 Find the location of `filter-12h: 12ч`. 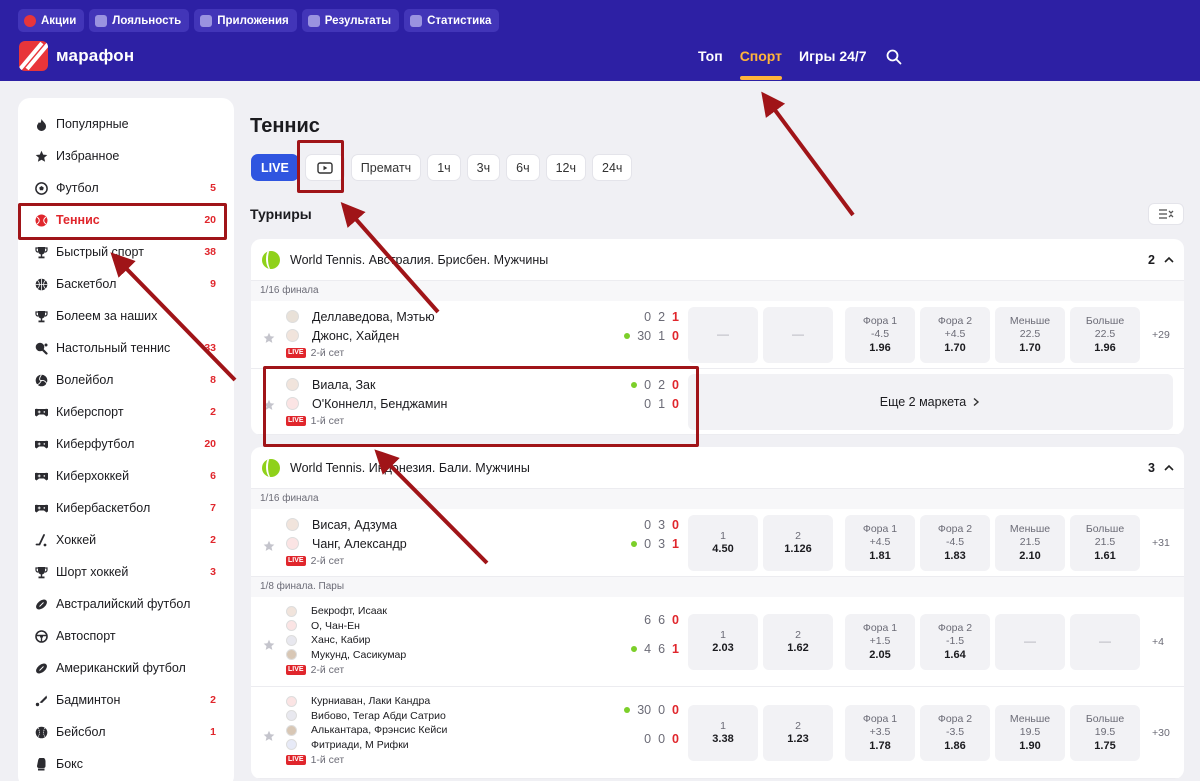

filter-12h: 12ч is located at coordinates (566, 167).